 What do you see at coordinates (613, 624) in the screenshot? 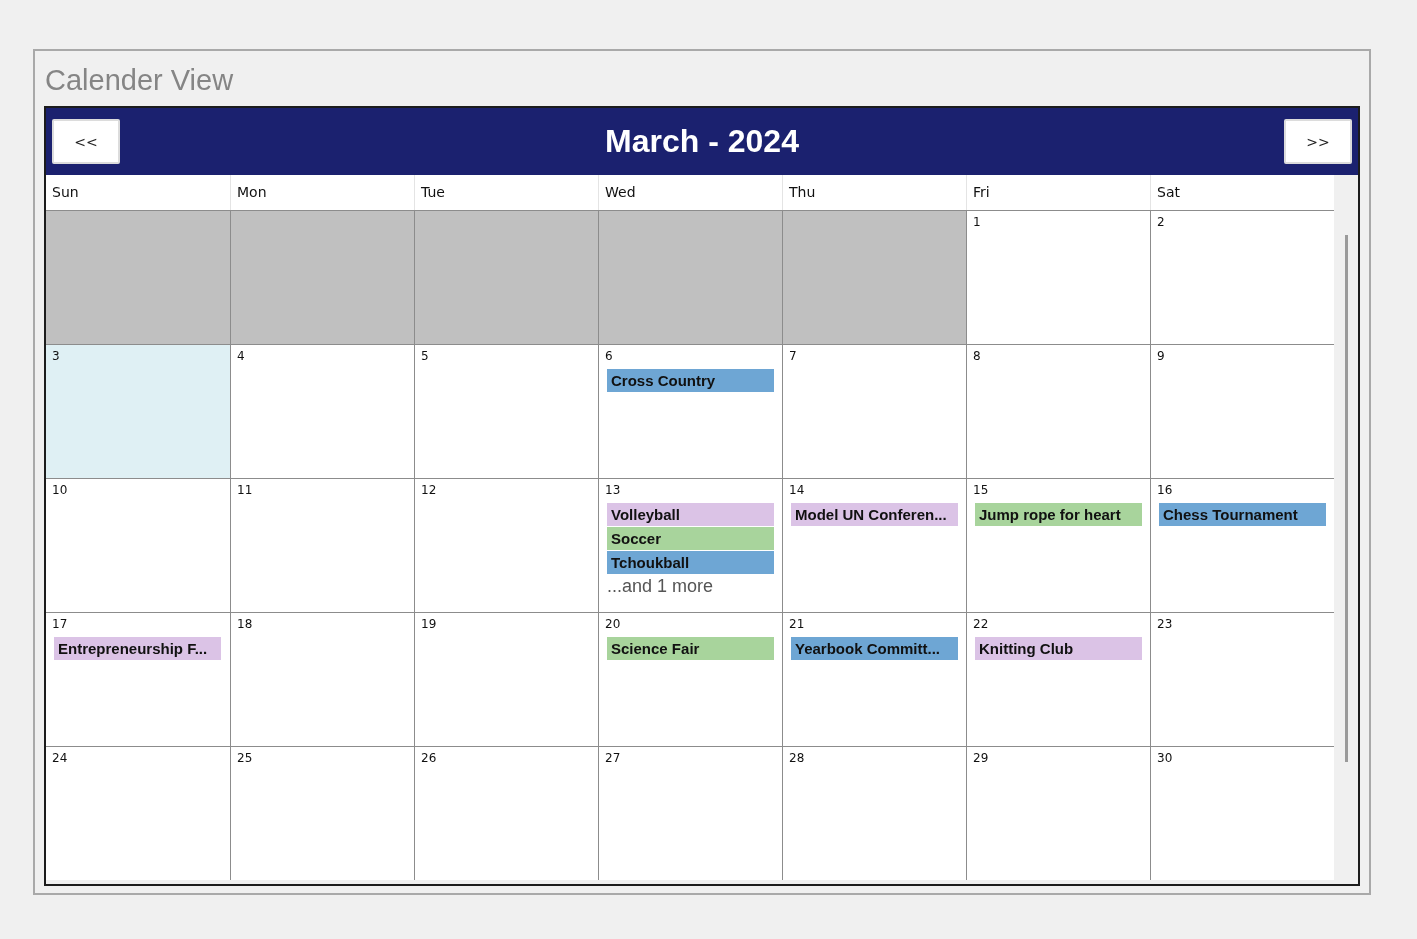
I see `day-number: 20` at bounding box center [613, 624].